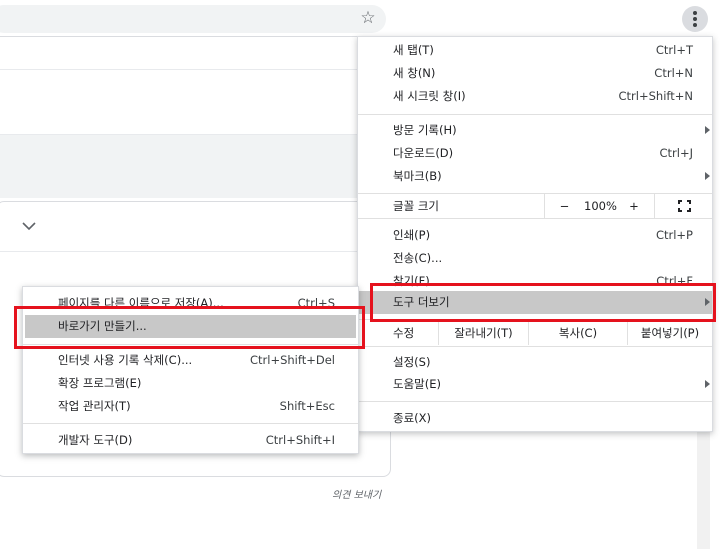 The width and height of the screenshot is (720, 549). Describe the element at coordinates (535, 176) in the screenshot. I see `menu-item-bookmarks: 북마크(B)` at that location.